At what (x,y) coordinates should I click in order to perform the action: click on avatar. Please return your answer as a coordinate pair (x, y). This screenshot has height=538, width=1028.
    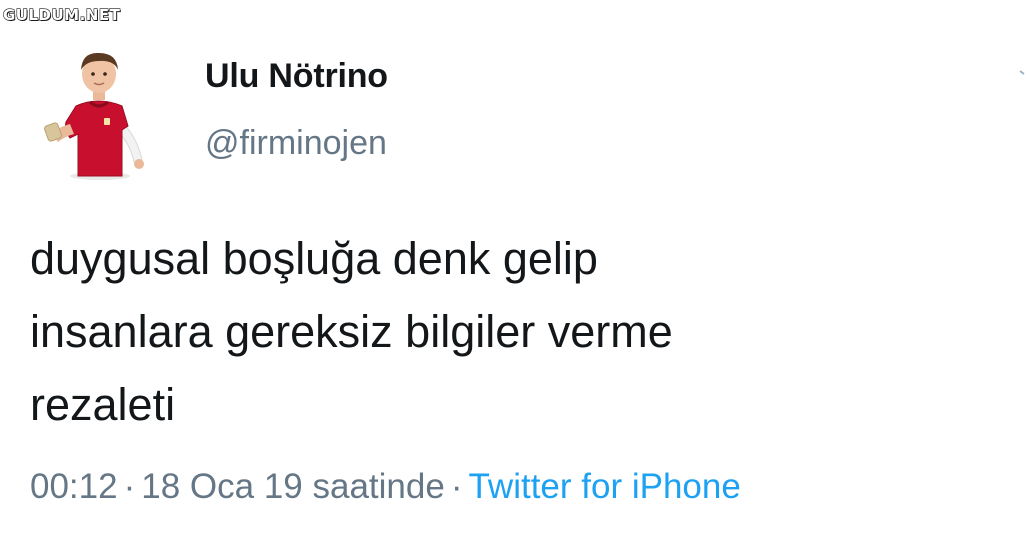
    Looking at the image, I should click on (98, 114).